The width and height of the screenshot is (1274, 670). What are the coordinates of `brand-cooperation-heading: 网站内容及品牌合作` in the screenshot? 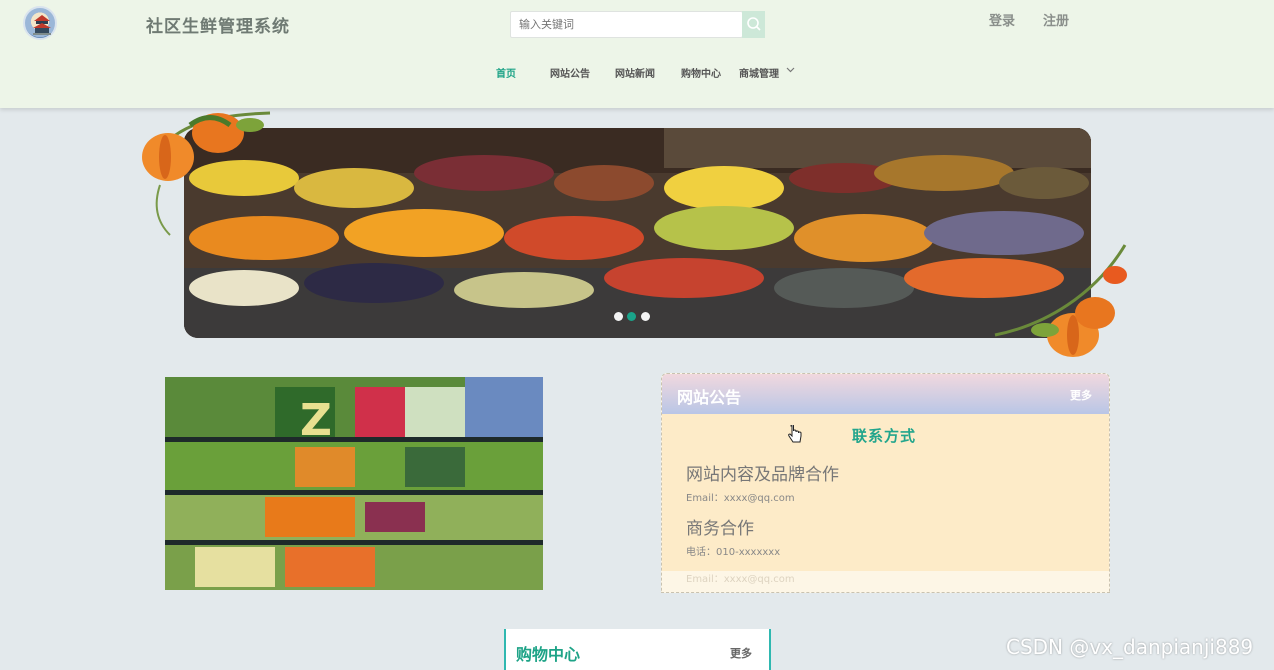 It's located at (762, 475).